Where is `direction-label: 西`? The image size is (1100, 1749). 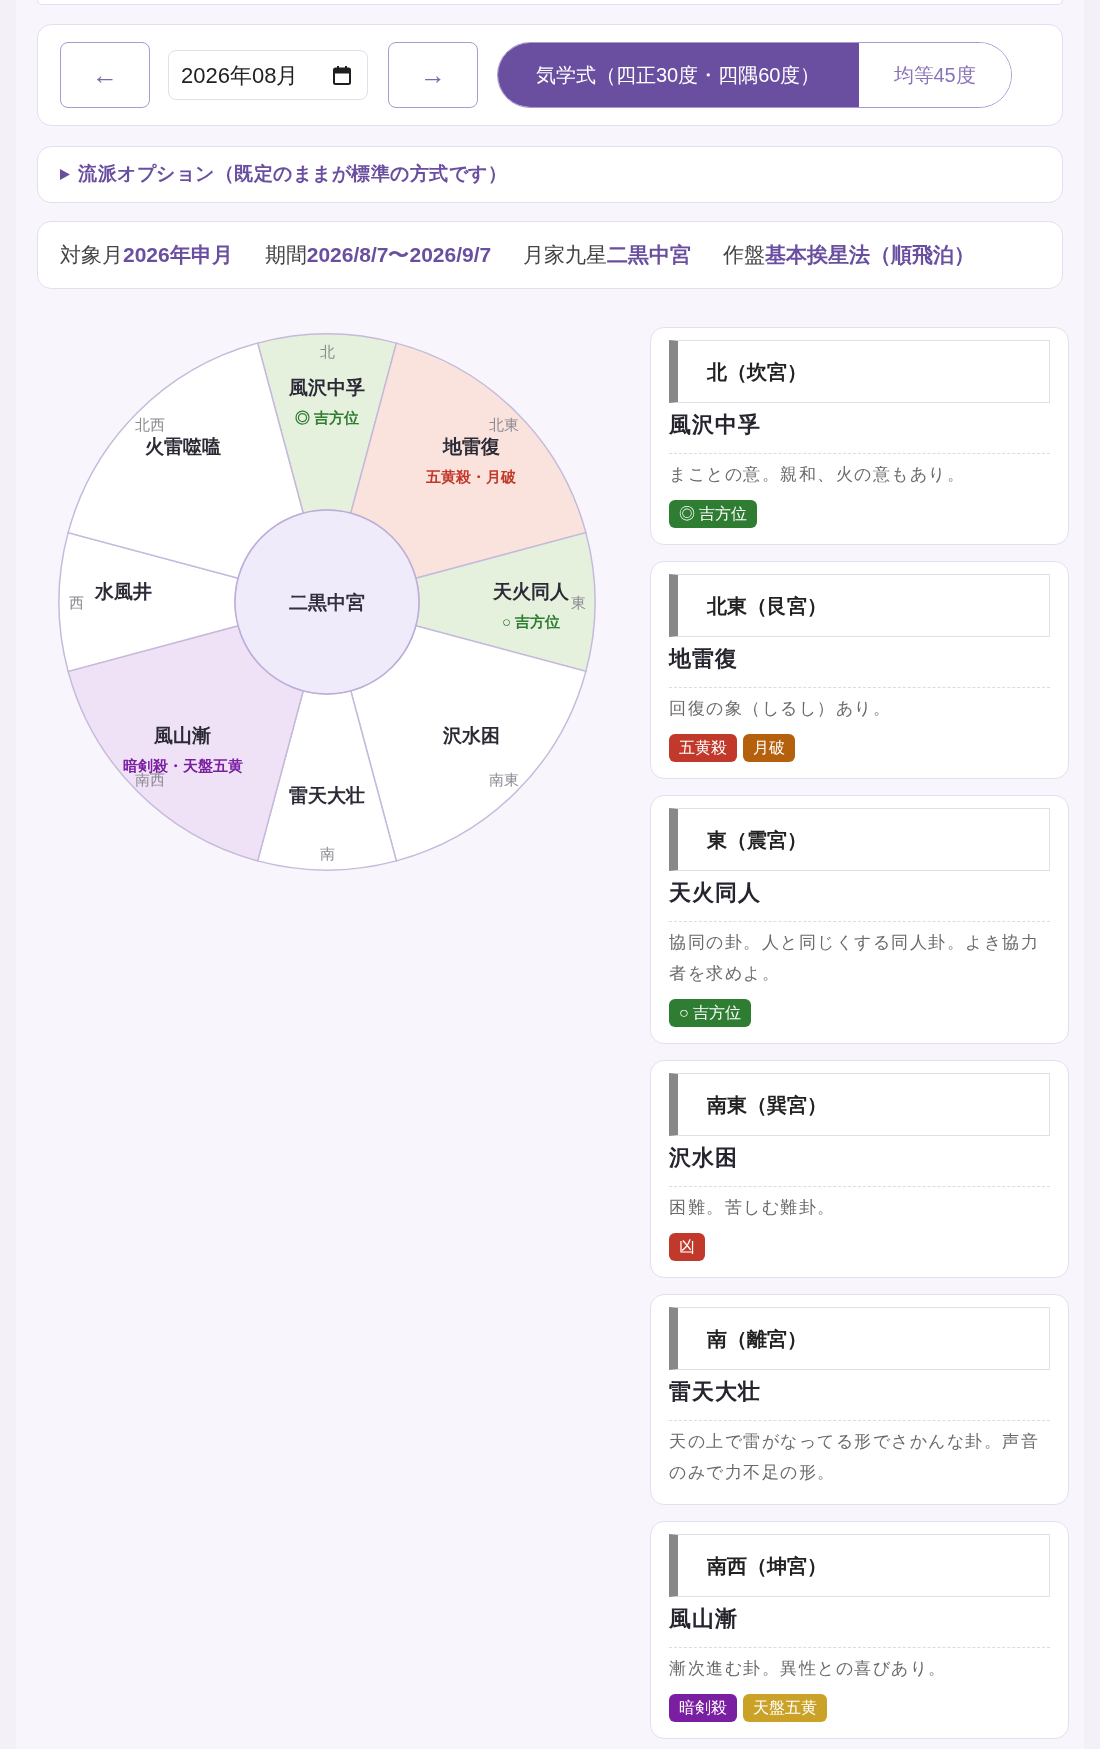
direction-label: 西 is located at coordinates (76, 602).